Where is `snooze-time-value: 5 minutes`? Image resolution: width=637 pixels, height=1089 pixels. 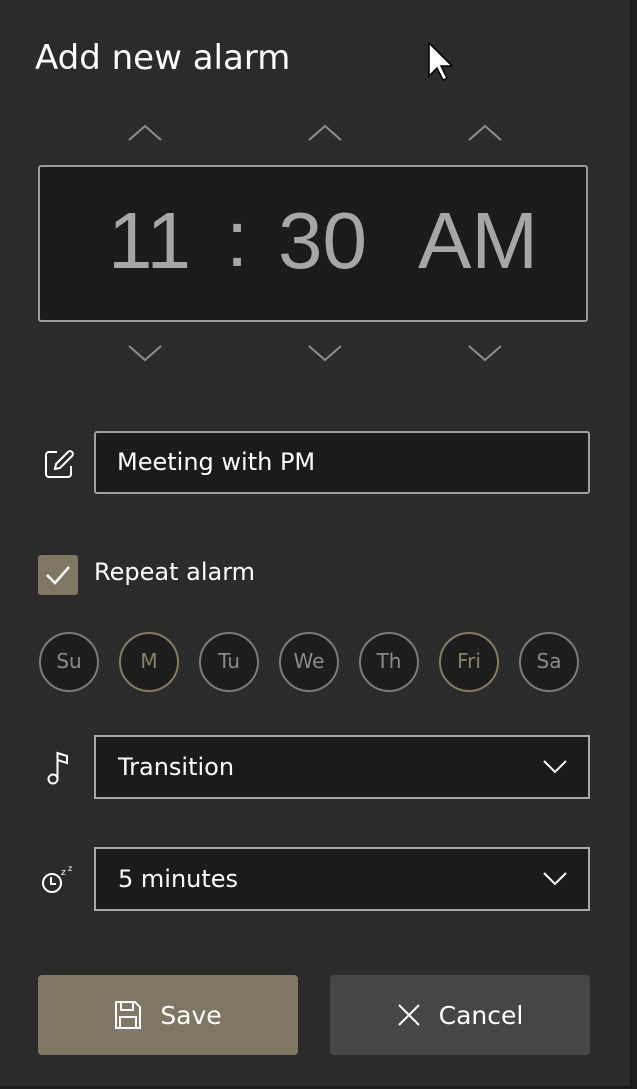
snooze-time-value: 5 minutes is located at coordinates (178, 879).